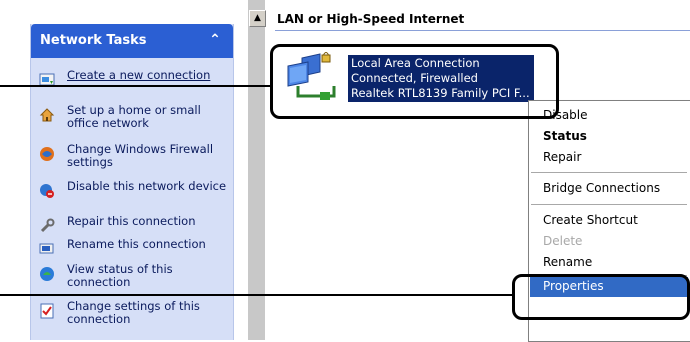  Describe the element at coordinates (47, 311) in the screenshot. I see `settings-icon` at that location.